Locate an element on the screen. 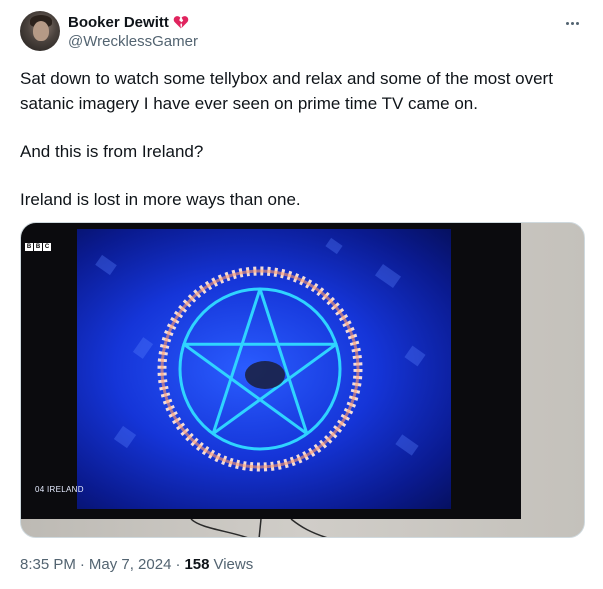 The image size is (603, 589). broadcast-caption: 04 IRELAND is located at coordinates (59, 489).